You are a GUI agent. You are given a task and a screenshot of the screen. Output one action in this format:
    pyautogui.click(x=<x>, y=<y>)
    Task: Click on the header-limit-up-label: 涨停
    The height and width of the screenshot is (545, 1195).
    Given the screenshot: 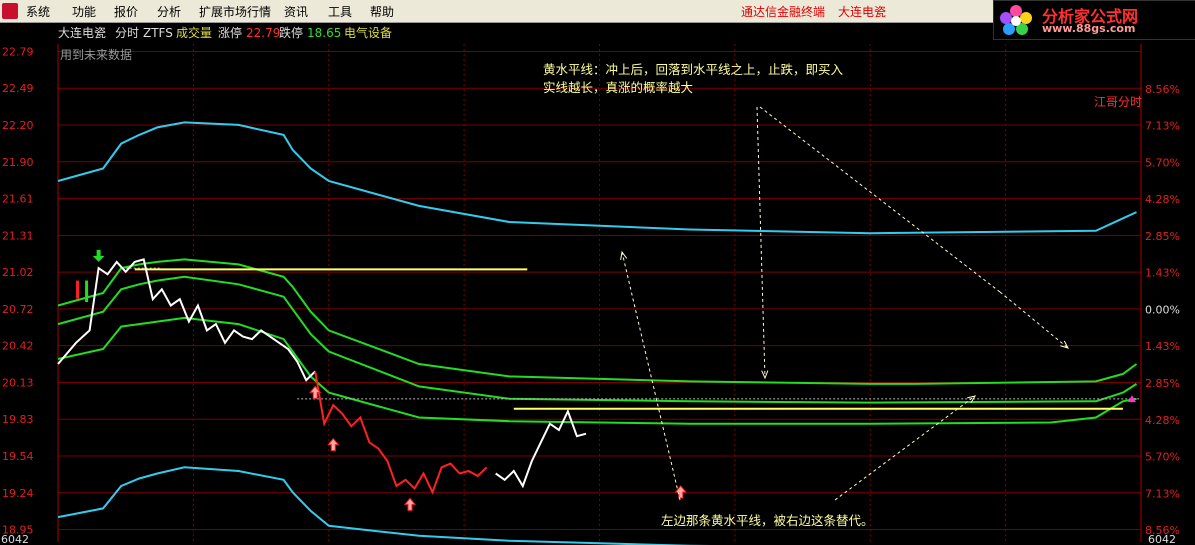 What is the action you would take?
    pyautogui.click(x=230, y=32)
    